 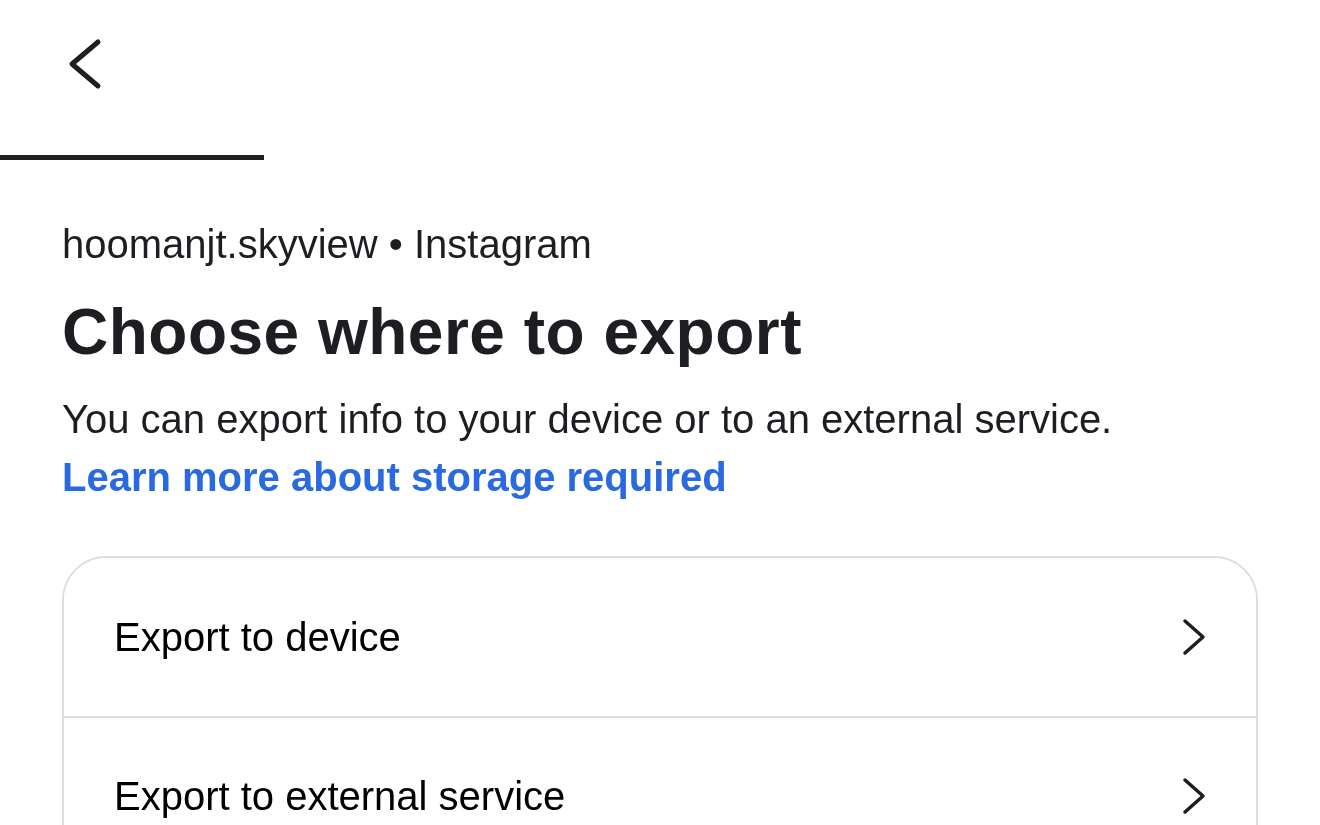 I want to click on description-text: You can export info to your device or to an external service. Learn more about storage required, so click(x=588, y=448).